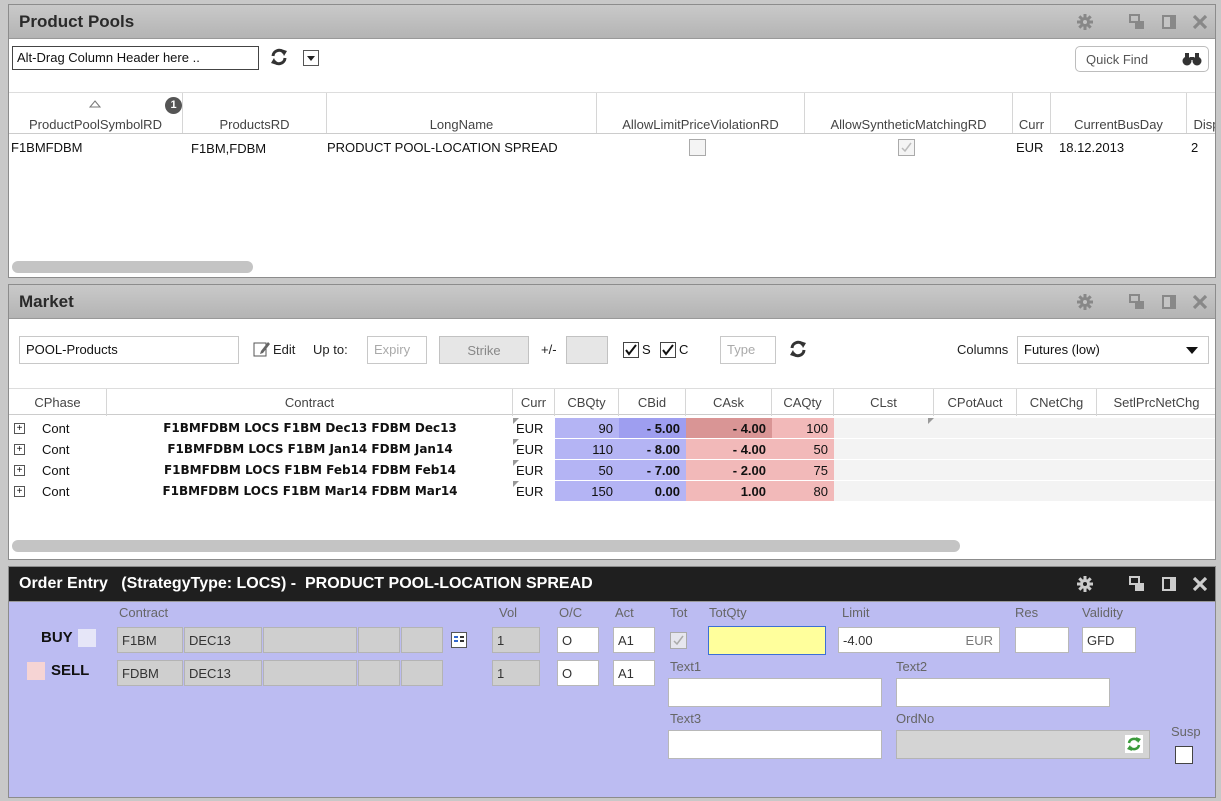 This screenshot has height=801, width=1221. Describe the element at coordinates (906, 147) in the screenshot. I see `allow-synthetic-matching-checkbox` at that location.